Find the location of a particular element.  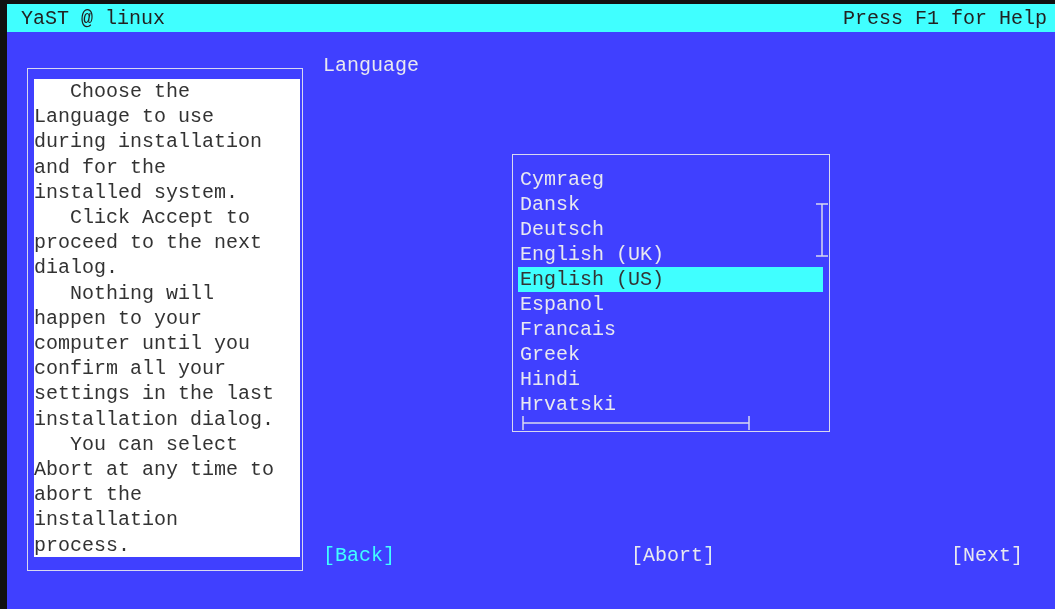

dialog-button: [Back] is located at coordinates (359, 555).